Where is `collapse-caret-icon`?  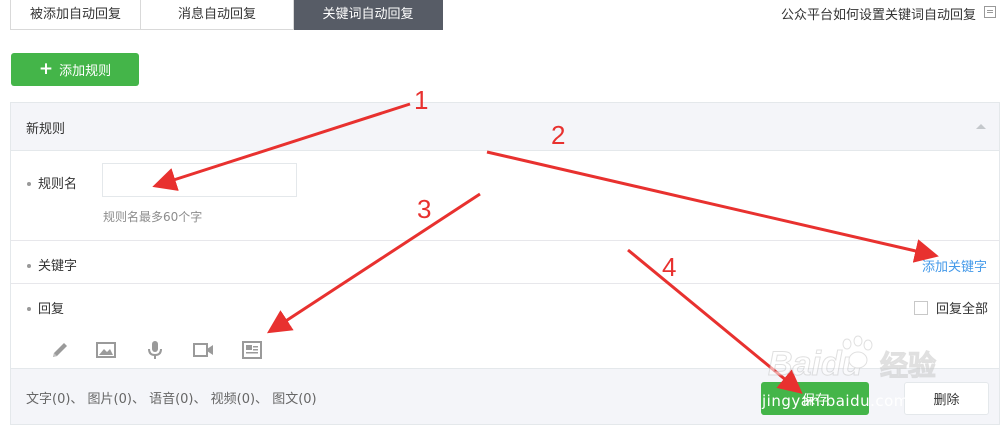 collapse-caret-icon is located at coordinates (981, 126).